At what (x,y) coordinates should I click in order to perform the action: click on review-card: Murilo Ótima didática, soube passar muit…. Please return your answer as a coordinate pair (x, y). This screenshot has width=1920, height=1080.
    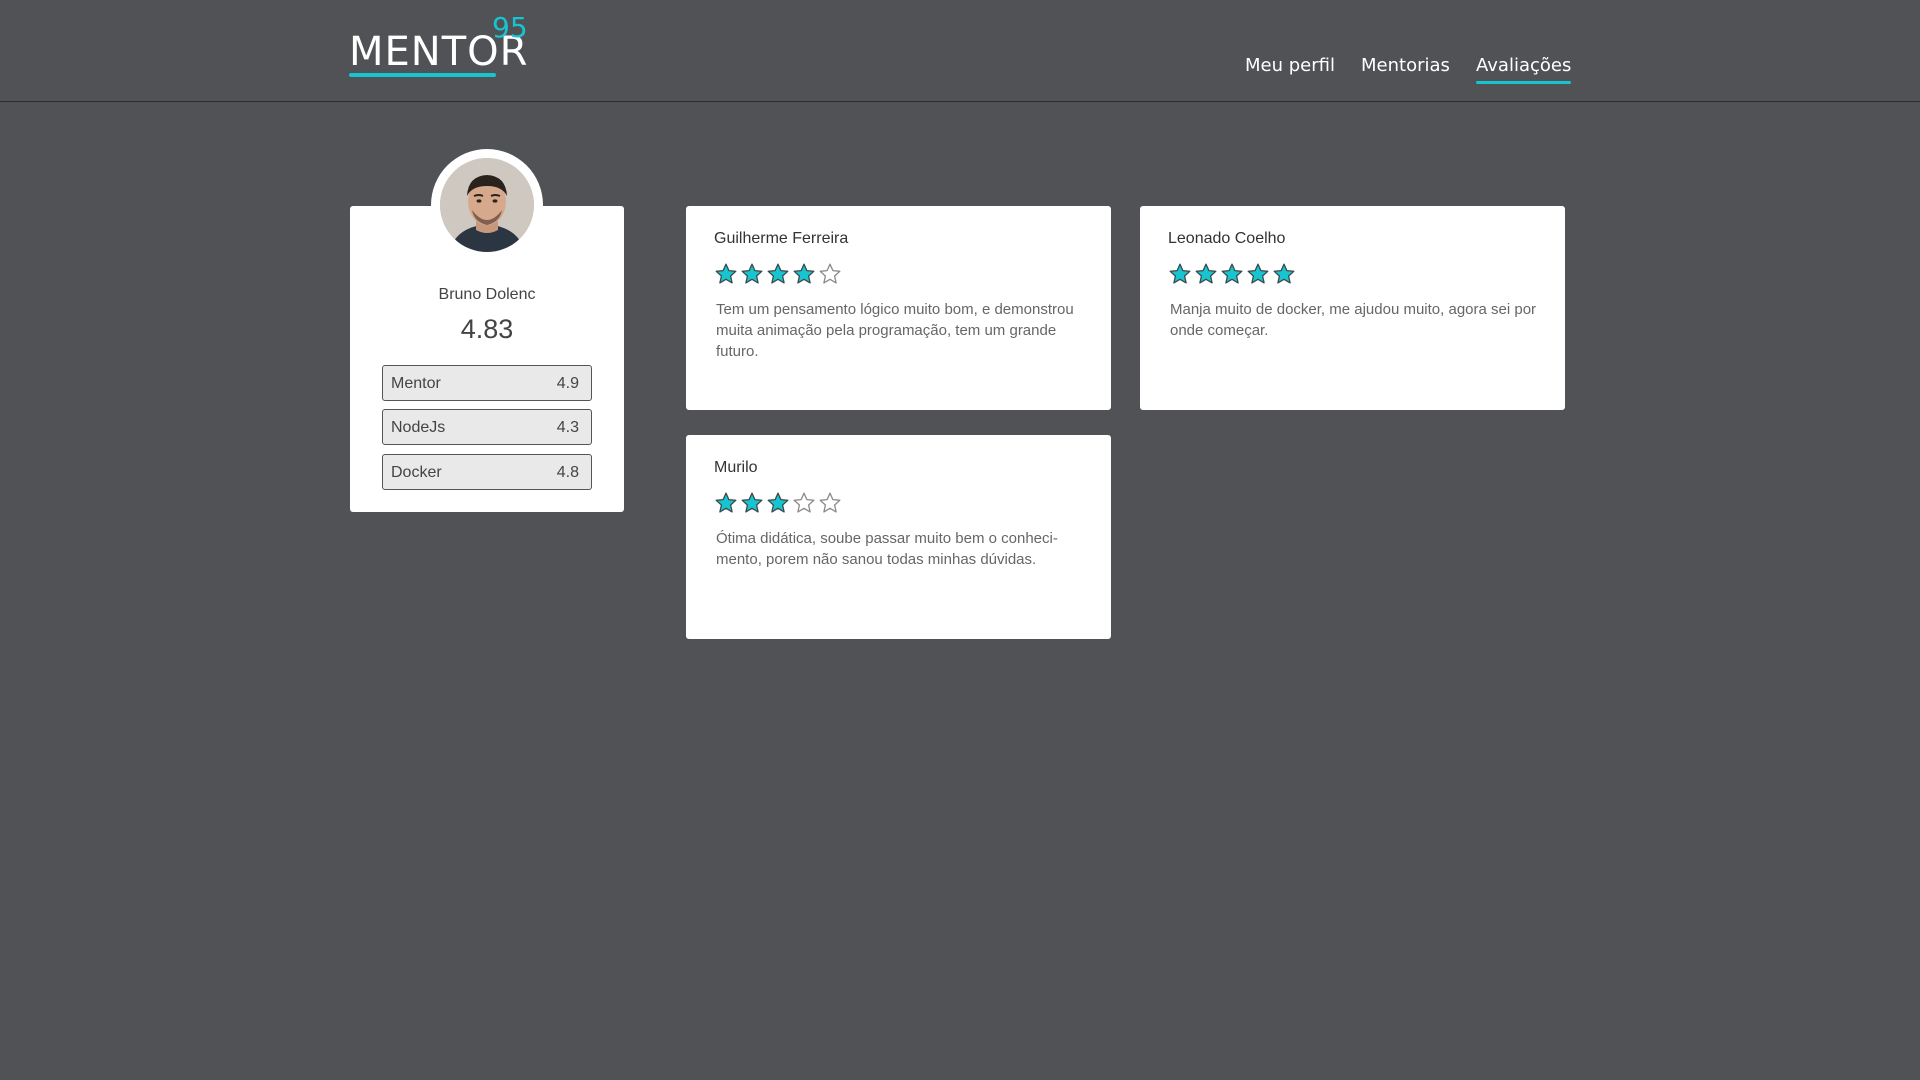
    Looking at the image, I should click on (898, 537).